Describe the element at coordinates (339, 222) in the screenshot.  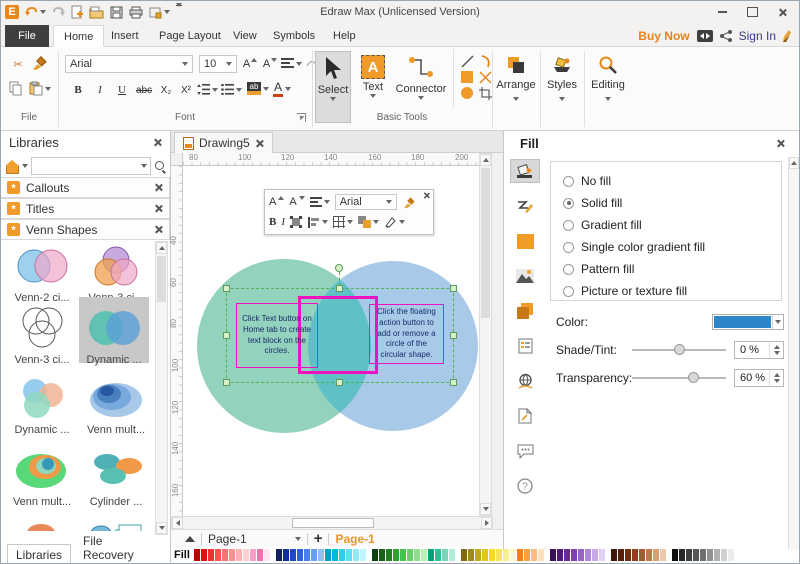
I see `grid-icon` at that location.